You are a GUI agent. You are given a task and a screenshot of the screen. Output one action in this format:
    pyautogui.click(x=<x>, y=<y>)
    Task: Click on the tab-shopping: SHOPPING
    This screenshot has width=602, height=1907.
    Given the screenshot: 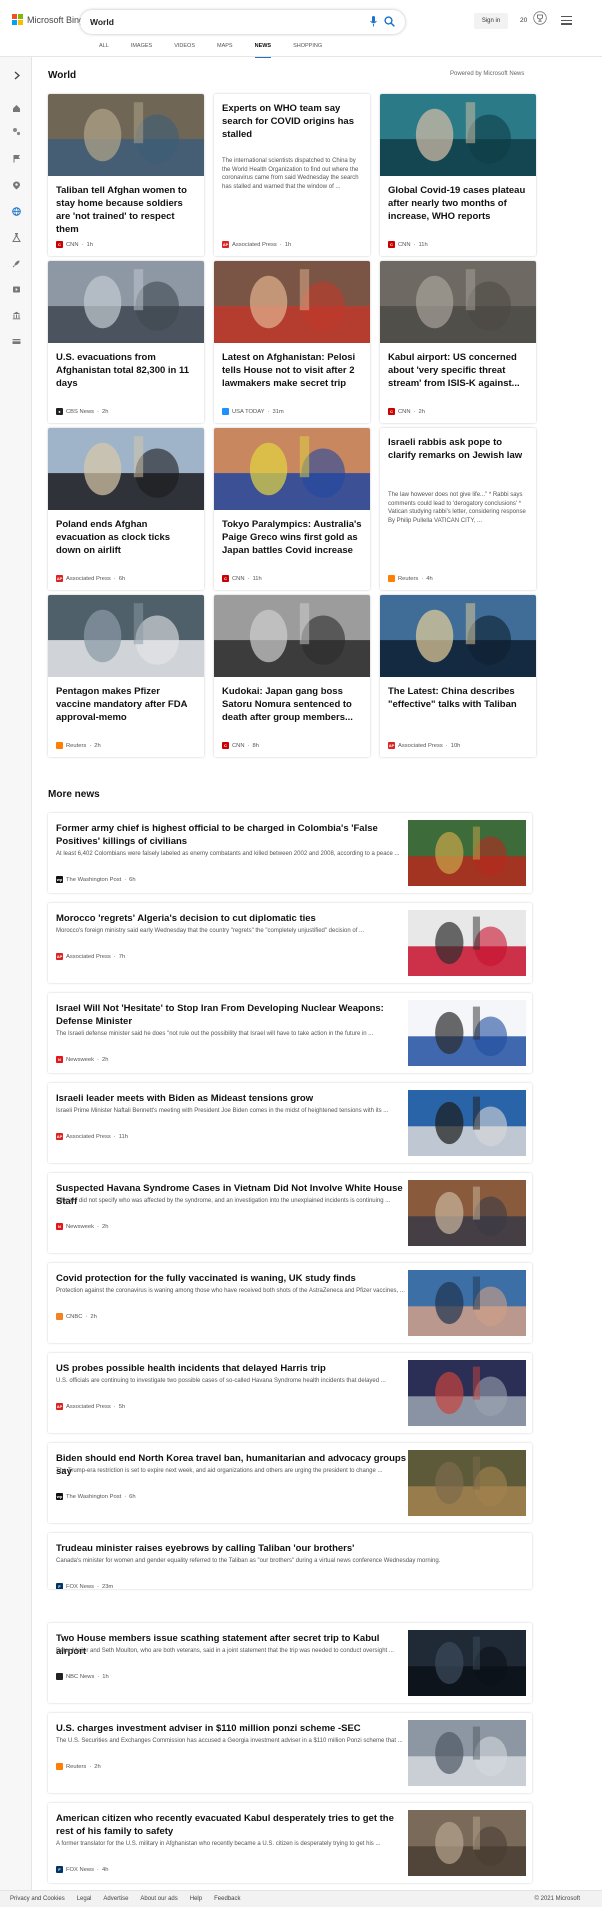 What is the action you would take?
    pyautogui.click(x=307, y=48)
    